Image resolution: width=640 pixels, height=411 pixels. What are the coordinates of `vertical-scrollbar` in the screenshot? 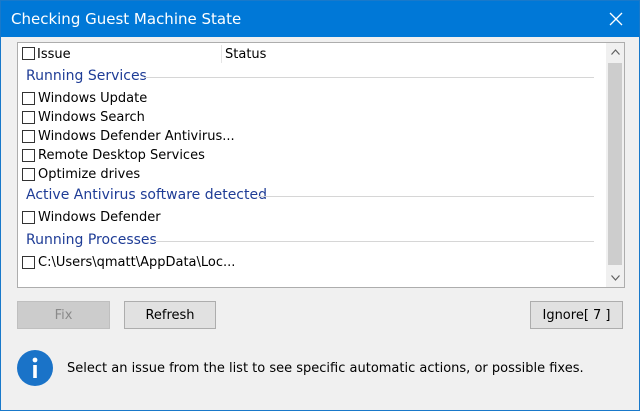 It's located at (615, 165).